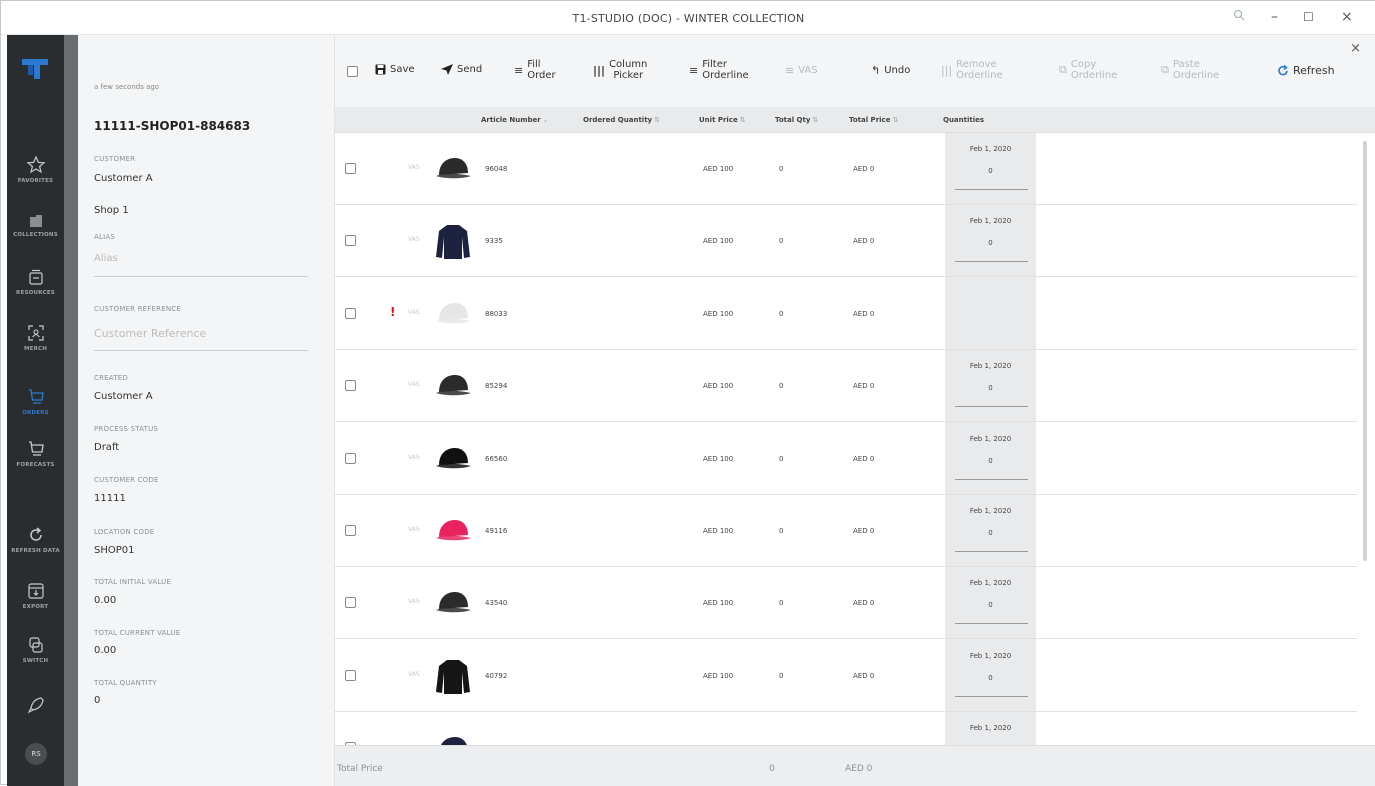 The width and height of the screenshot is (1375, 786). What do you see at coordinates (35, 453) in the screenshot?
I see `nav-forecasts: FORECASTS` at bounding box center [35, 453].